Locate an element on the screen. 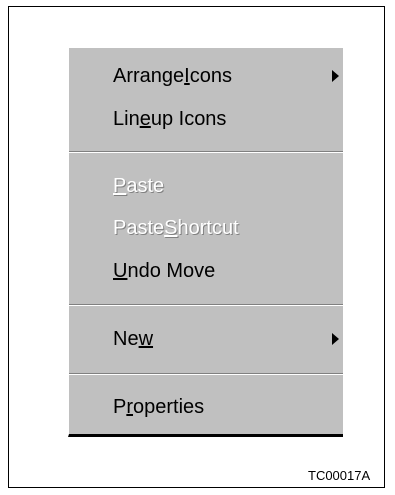 The height and width of the screenshot is (495, 395). menu-item-paste: Paste is located at coordinates (226, 186).